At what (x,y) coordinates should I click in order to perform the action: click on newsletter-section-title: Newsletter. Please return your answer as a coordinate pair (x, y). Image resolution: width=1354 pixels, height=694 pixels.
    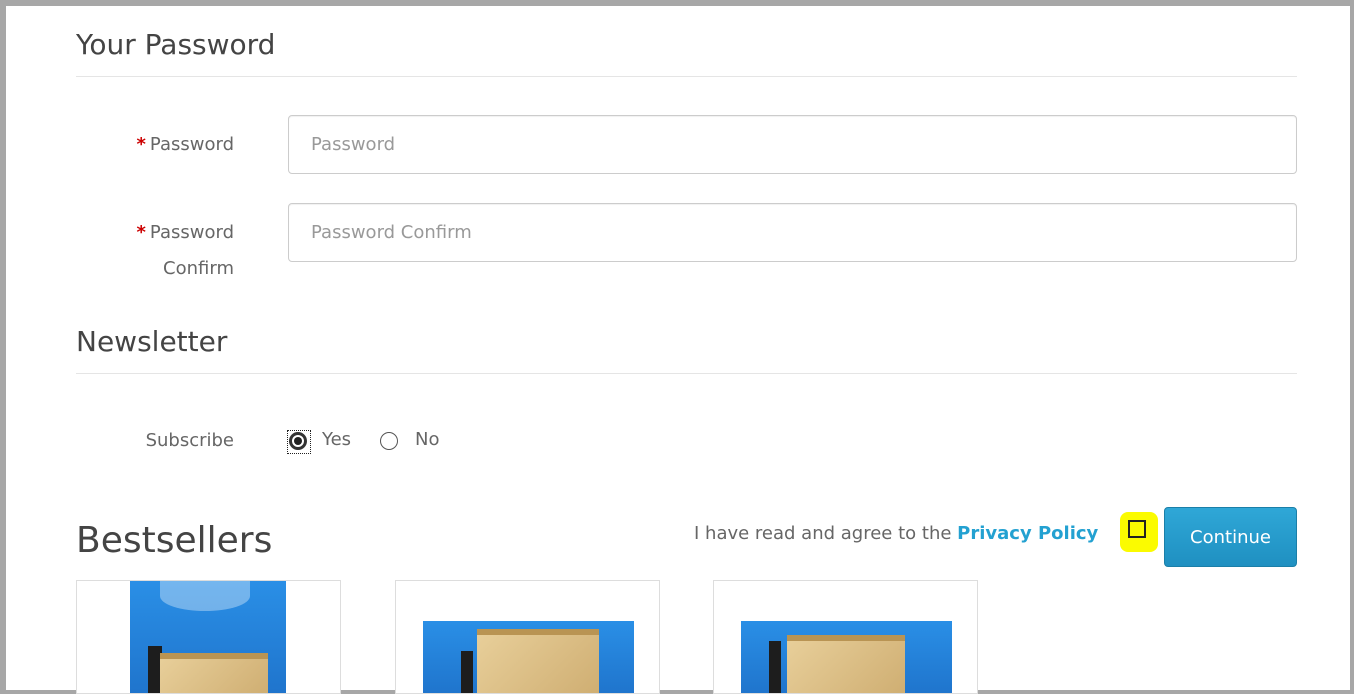
    Looking at the image, I should click on (152, 341).